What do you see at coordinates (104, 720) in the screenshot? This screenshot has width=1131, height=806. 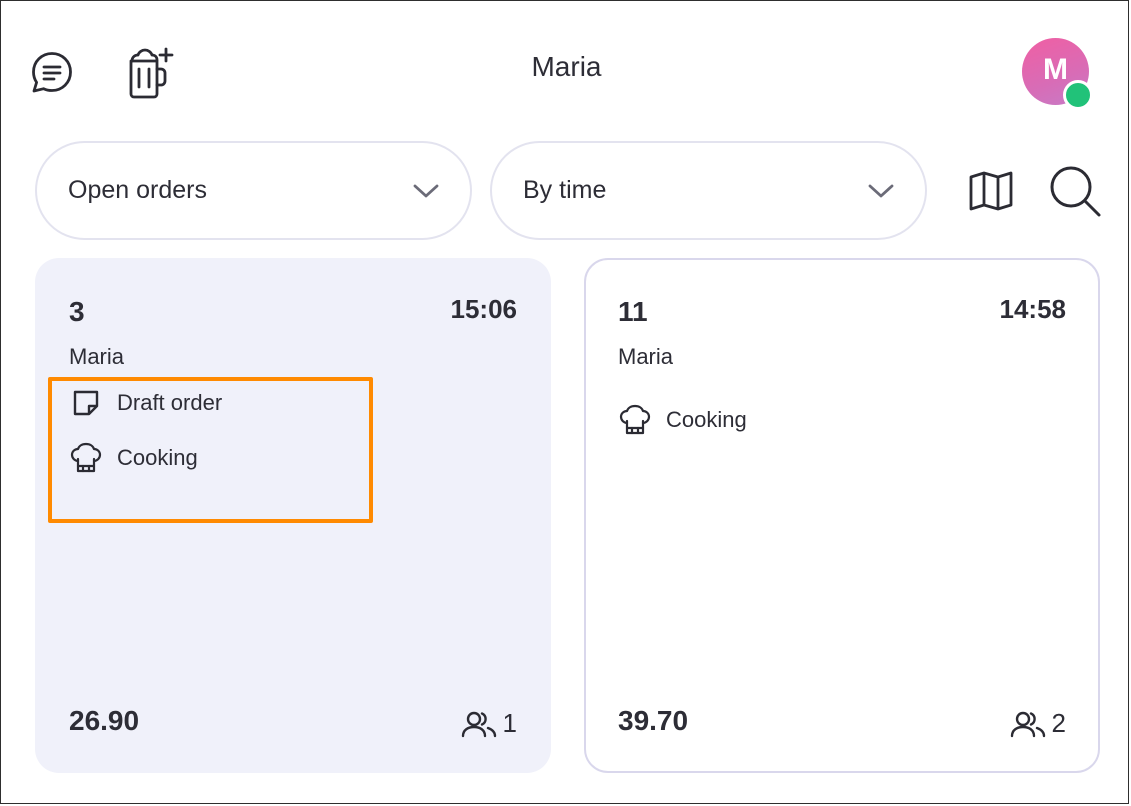 I see `order-total: 26.90` at bounding box center [104, 720].